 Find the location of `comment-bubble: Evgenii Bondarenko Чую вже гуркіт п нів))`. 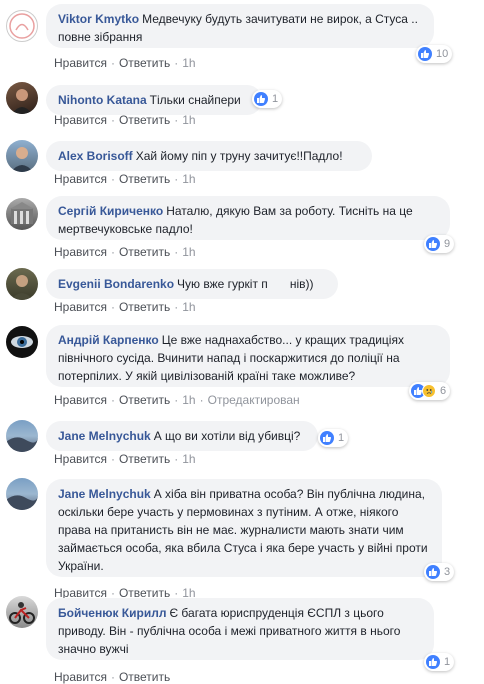

comment-bubble: Evgenii Bondarenko Чую вже гуркіт п нів)) is located at coordinates (192, 284).